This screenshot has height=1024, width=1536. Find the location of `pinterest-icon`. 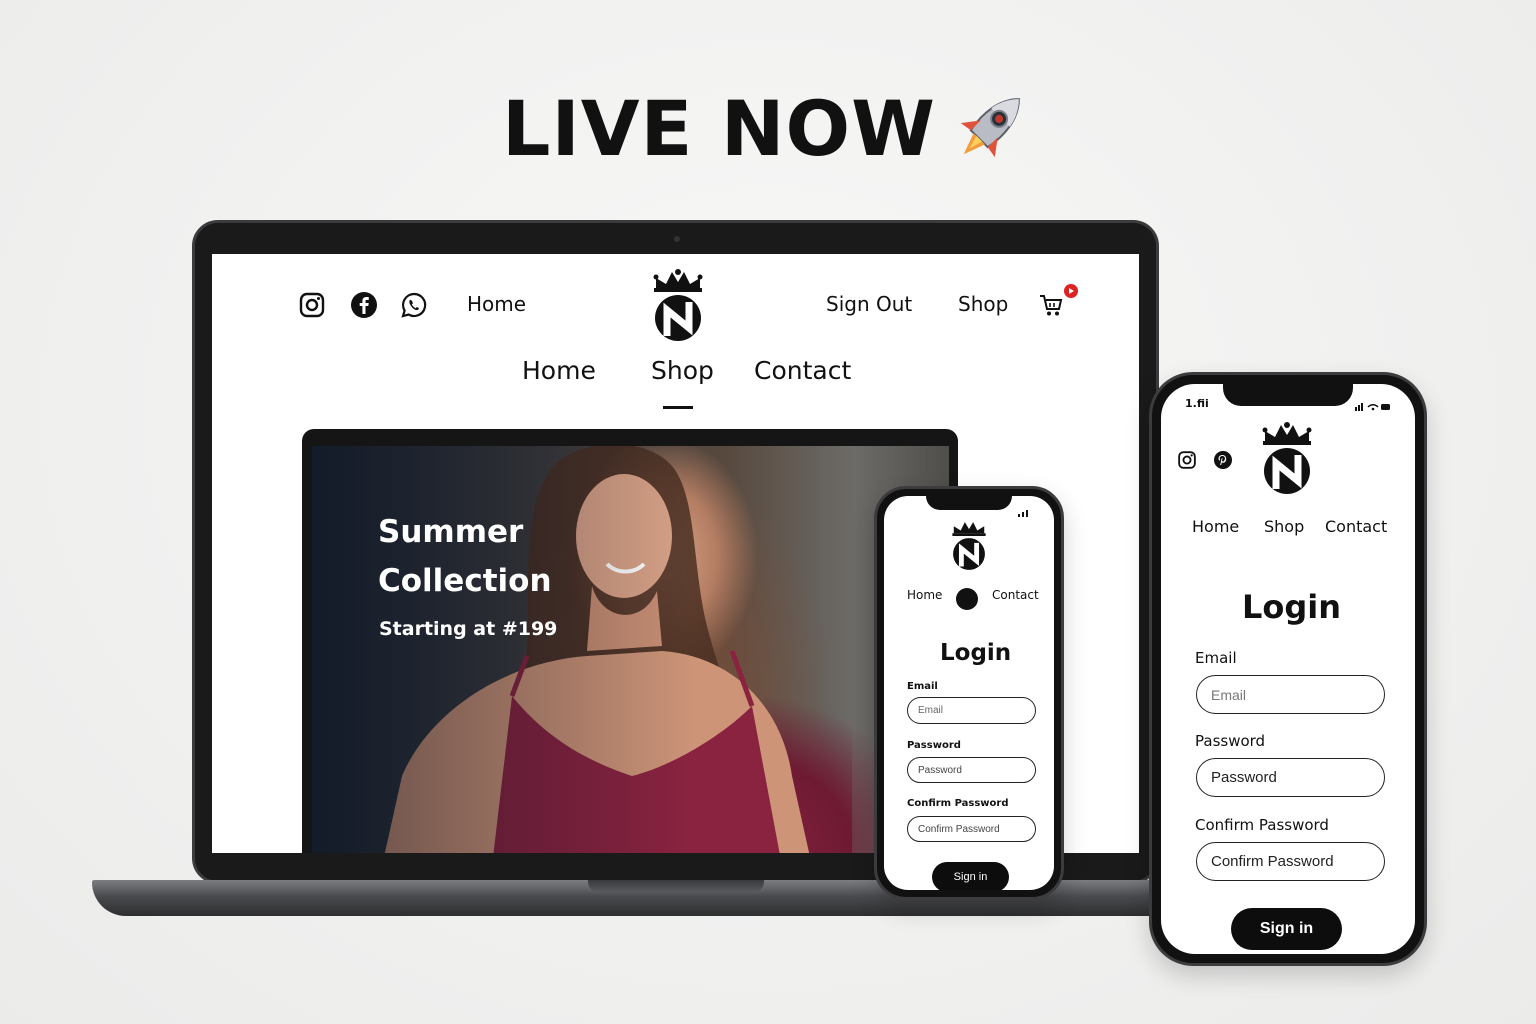

pinterest-icon is located at coordinates (1223, 462).